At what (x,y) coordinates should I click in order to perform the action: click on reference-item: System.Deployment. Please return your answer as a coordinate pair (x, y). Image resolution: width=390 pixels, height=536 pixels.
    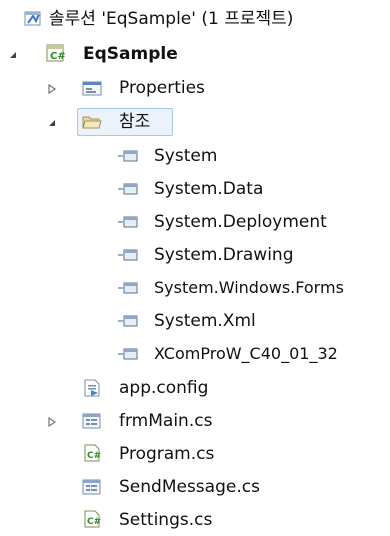
    Looking at the image, I should click on (195, 222).